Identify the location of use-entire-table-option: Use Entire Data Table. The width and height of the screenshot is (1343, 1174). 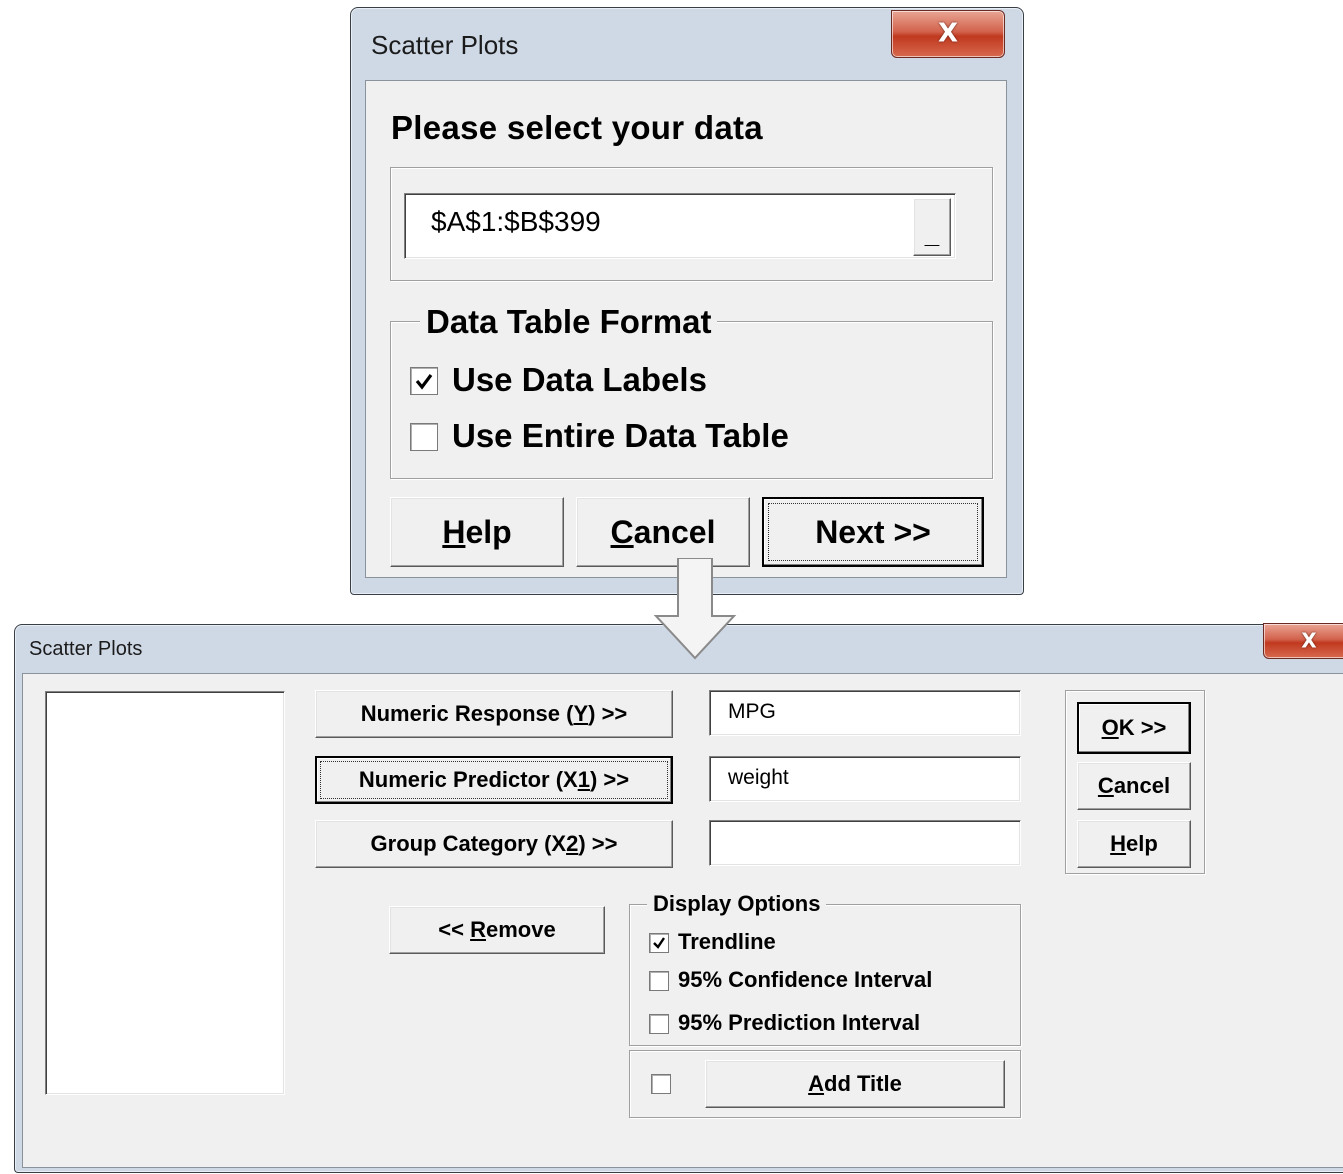
(638, 437).